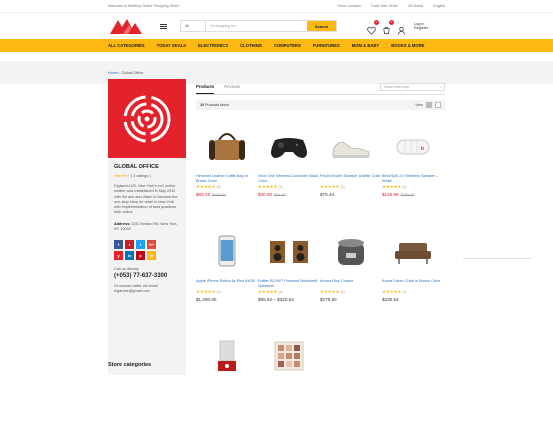 The width and height of the screenshot is (553, 436). Describe the element at coordinates (113, 73) in the screenshot. I see `breadcrumb-home: Home` at that location.